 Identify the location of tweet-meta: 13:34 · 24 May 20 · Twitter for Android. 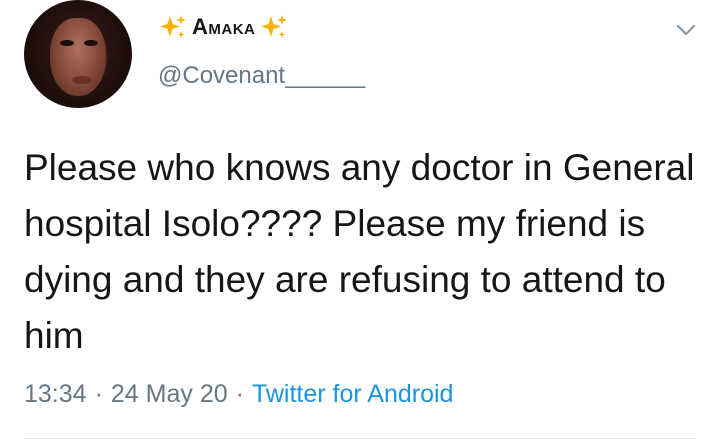
(238, 394).